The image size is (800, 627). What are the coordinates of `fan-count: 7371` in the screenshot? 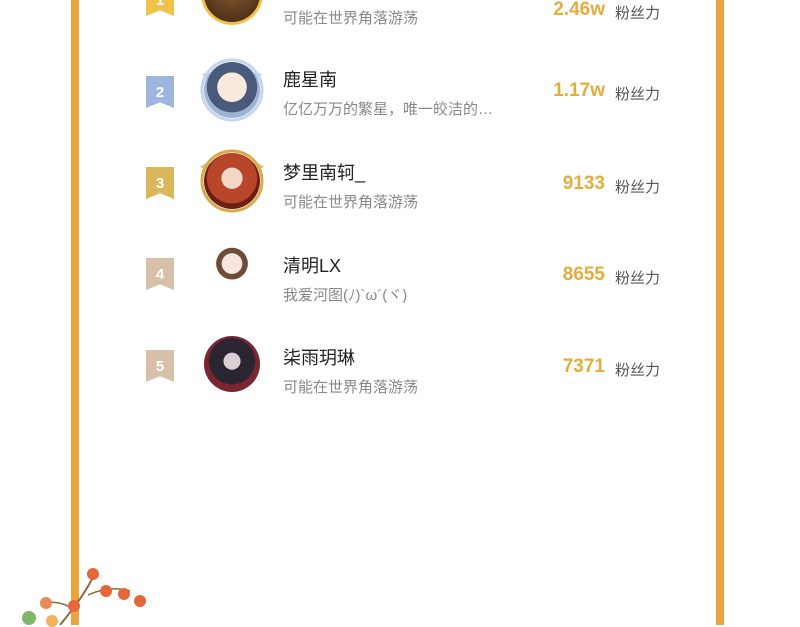 It's located at (583, 366).